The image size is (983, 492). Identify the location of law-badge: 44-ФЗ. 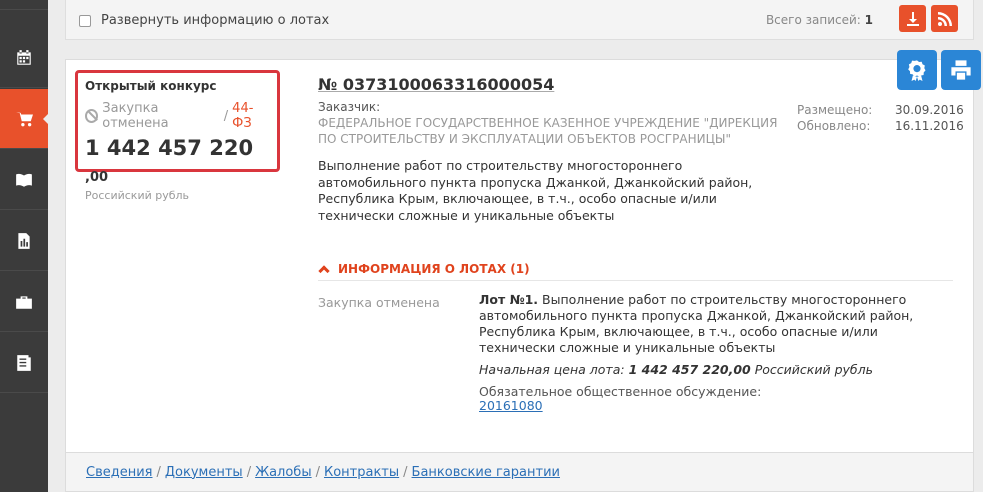
(243, 116).